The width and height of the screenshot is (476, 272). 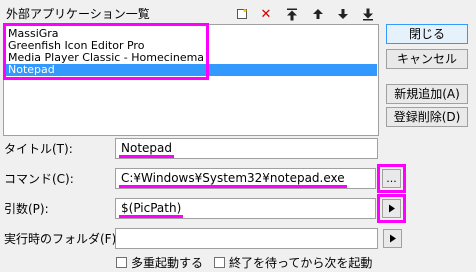 What do you see at coordinates (167, 263) in the screenshot?
I see `multi-launch-label: 多重起動する` at bounding box center [167, 263].